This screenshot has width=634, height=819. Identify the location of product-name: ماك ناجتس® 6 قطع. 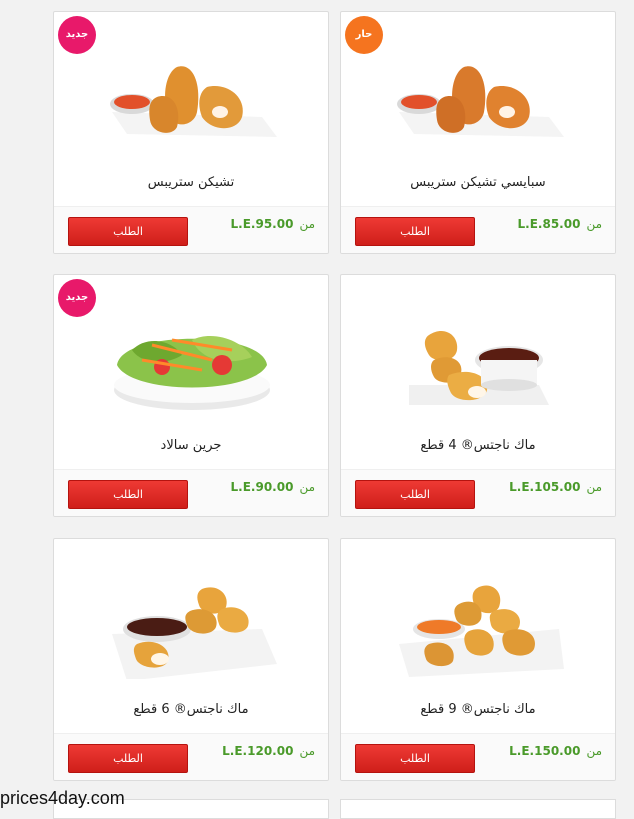
(191, 709).